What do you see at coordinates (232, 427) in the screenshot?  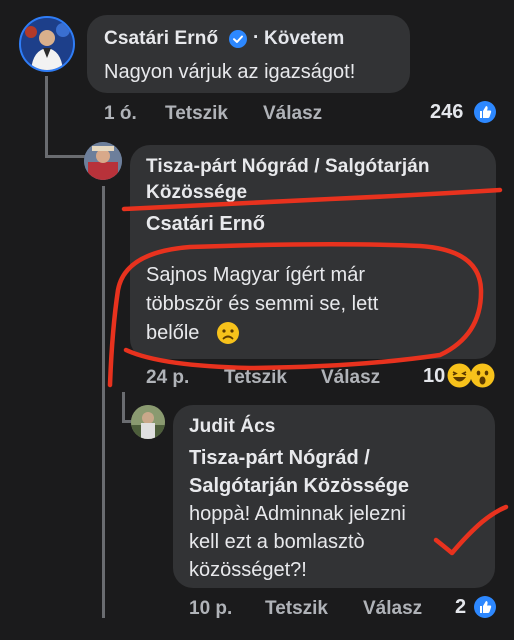 I see `comment-author: Judit Ács` at bounding box center [232, 427].